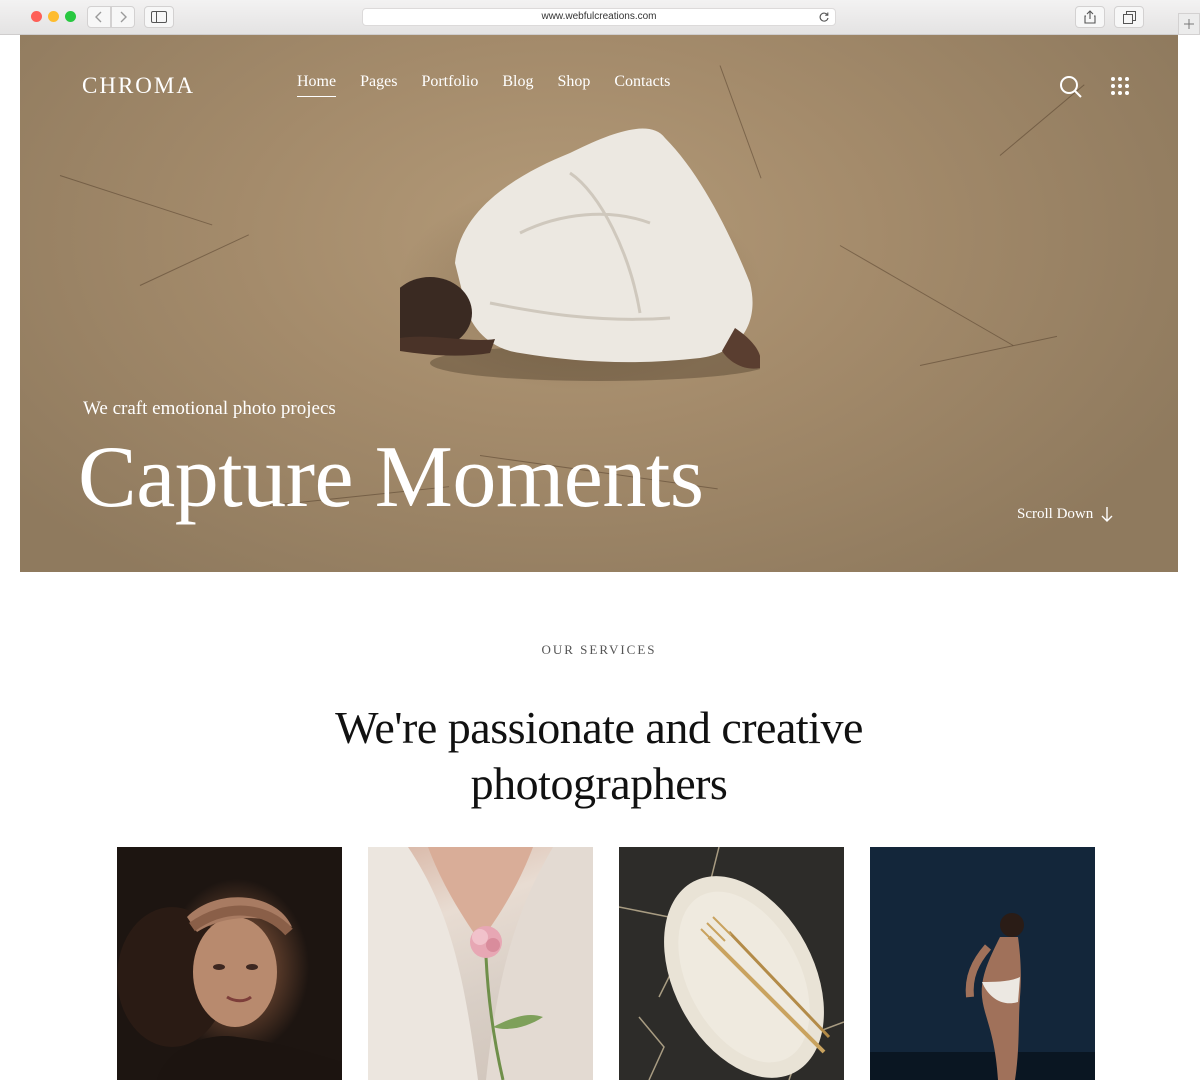  What do you see at coordinates (824, 17) in the screenshot?
I see `reload-icon` at bounding box center [824, 17].